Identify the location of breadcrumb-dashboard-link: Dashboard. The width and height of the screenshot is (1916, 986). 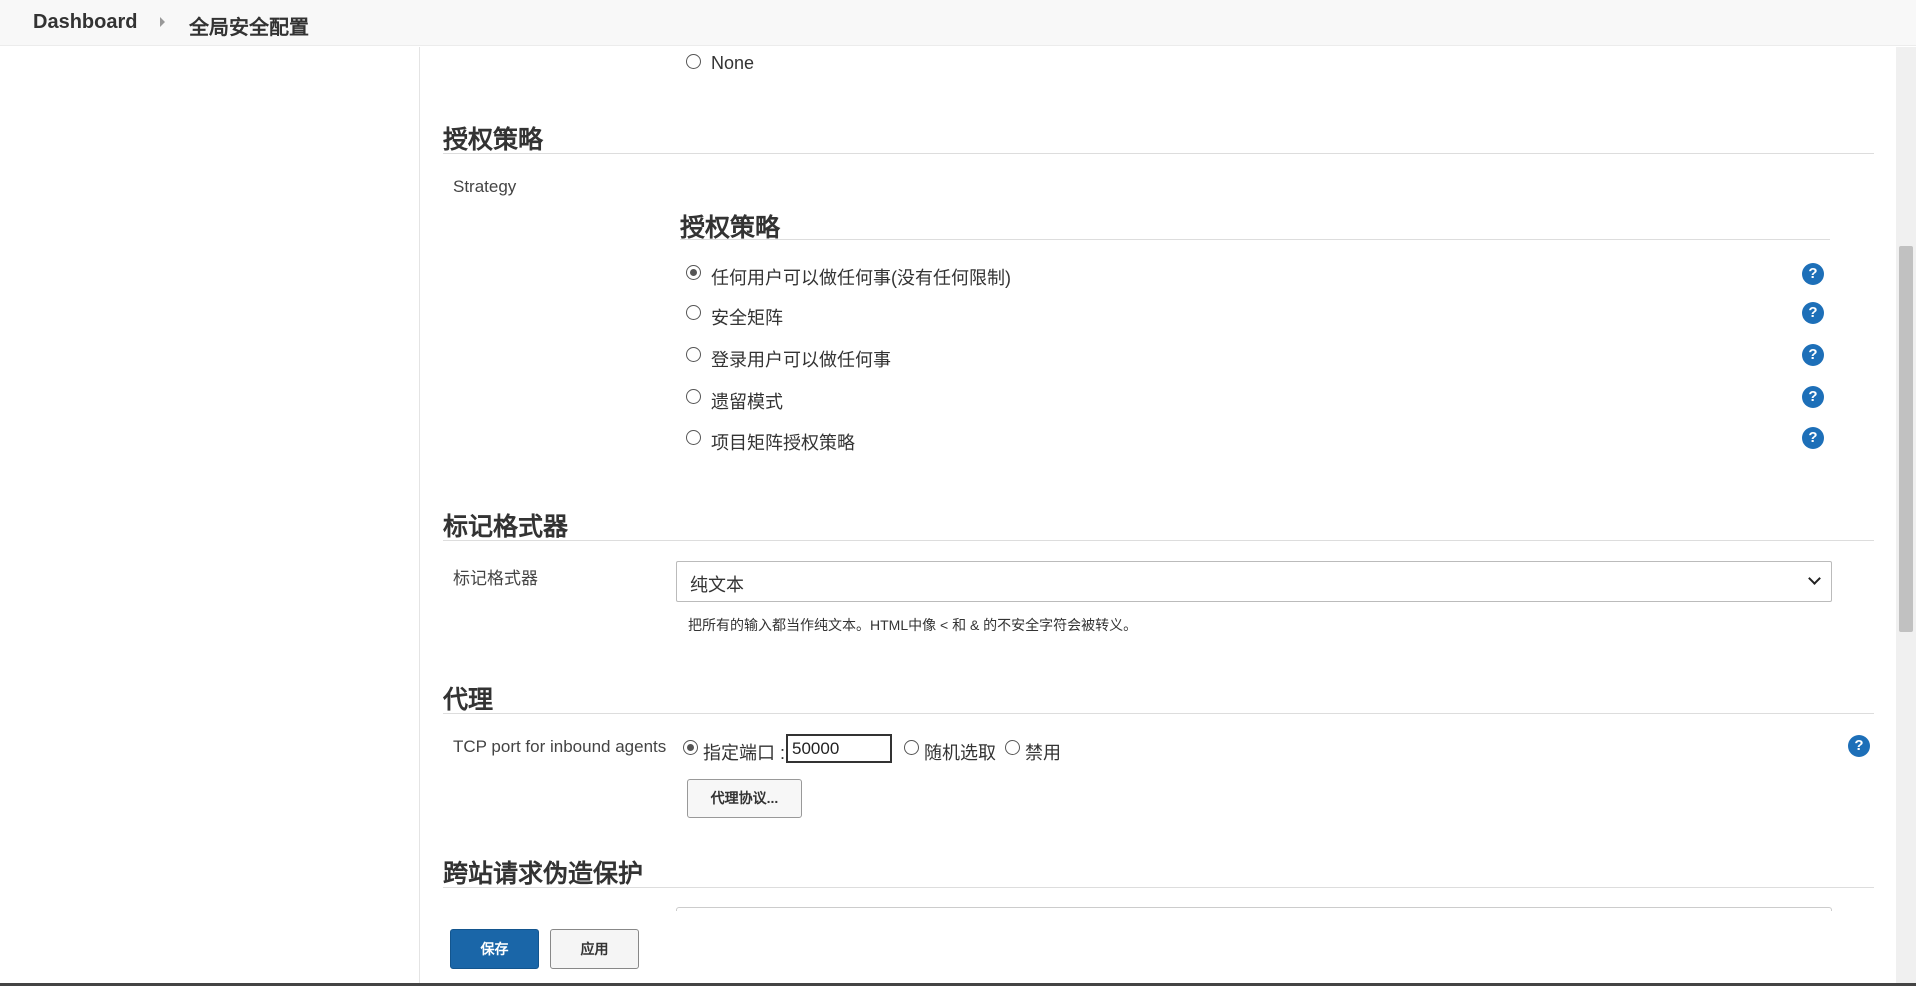
(85, 22).